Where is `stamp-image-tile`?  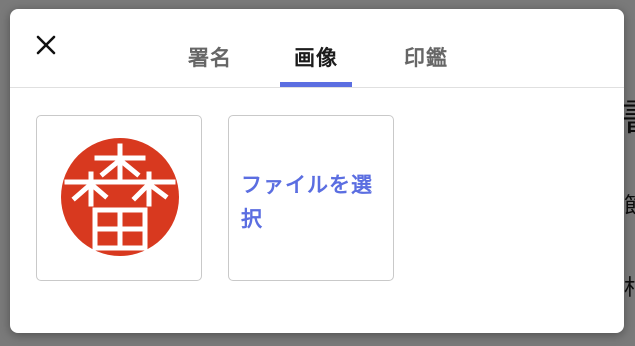
stamp-image-tile is located at coordinates (119, 198).